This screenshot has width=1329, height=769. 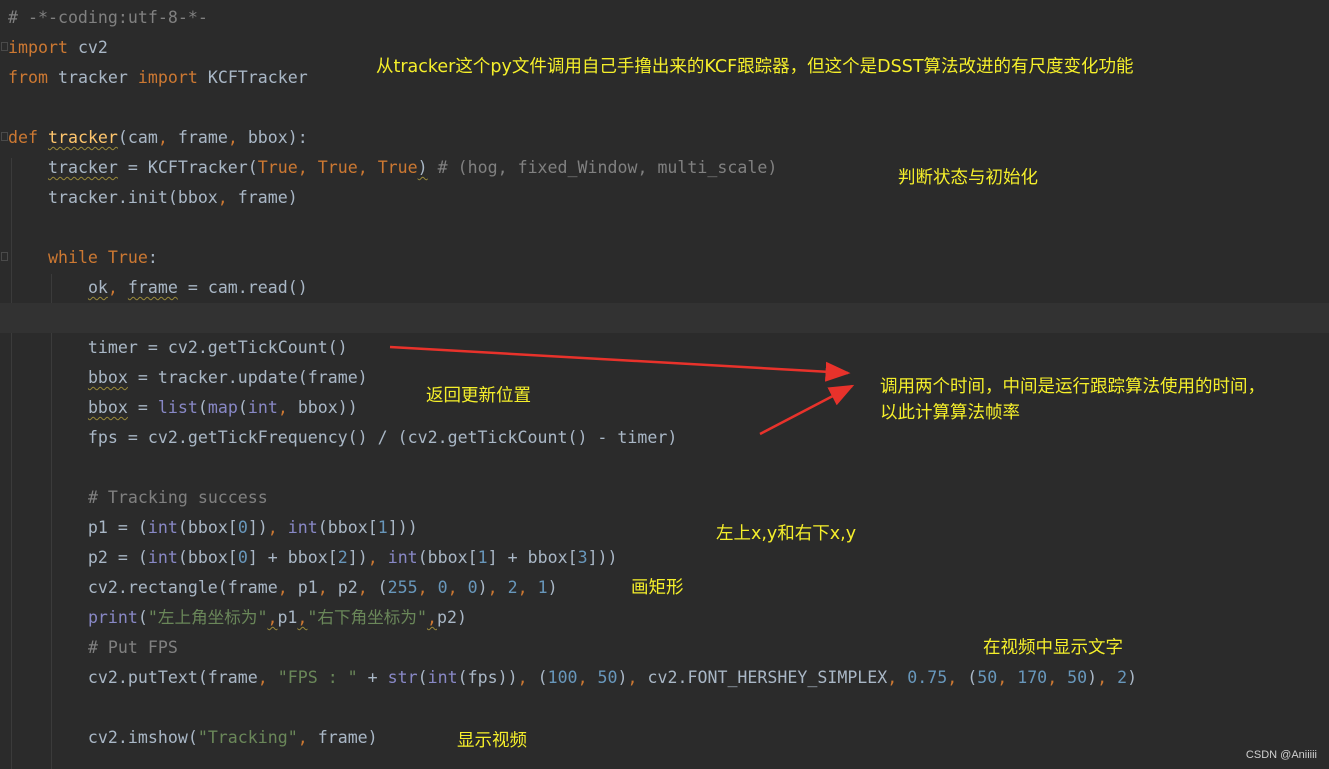 I want to click on code-line: timer = cv2.getTickCount(), so click(x=664, y=348).